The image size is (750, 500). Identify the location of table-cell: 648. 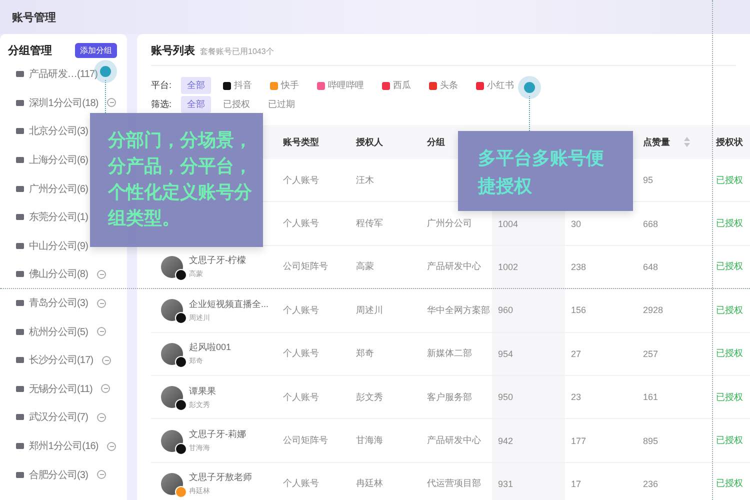
(650, 267).